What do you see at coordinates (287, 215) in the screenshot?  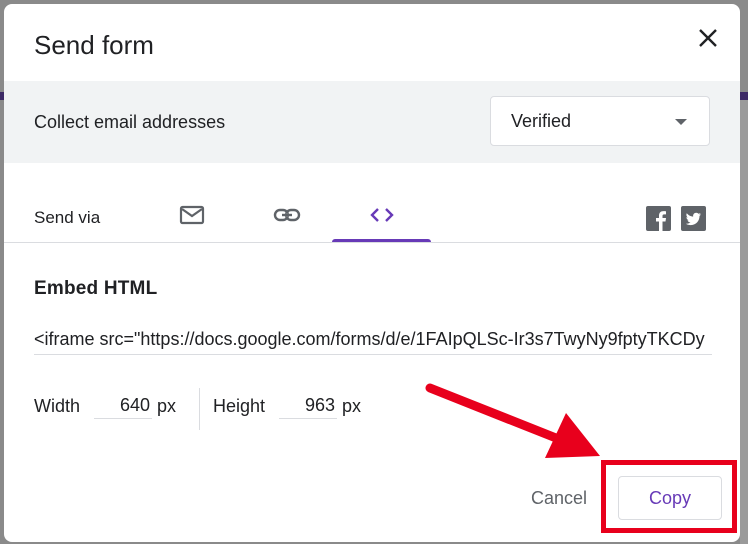 I see `link-icon` at bounding box center [287, 215].